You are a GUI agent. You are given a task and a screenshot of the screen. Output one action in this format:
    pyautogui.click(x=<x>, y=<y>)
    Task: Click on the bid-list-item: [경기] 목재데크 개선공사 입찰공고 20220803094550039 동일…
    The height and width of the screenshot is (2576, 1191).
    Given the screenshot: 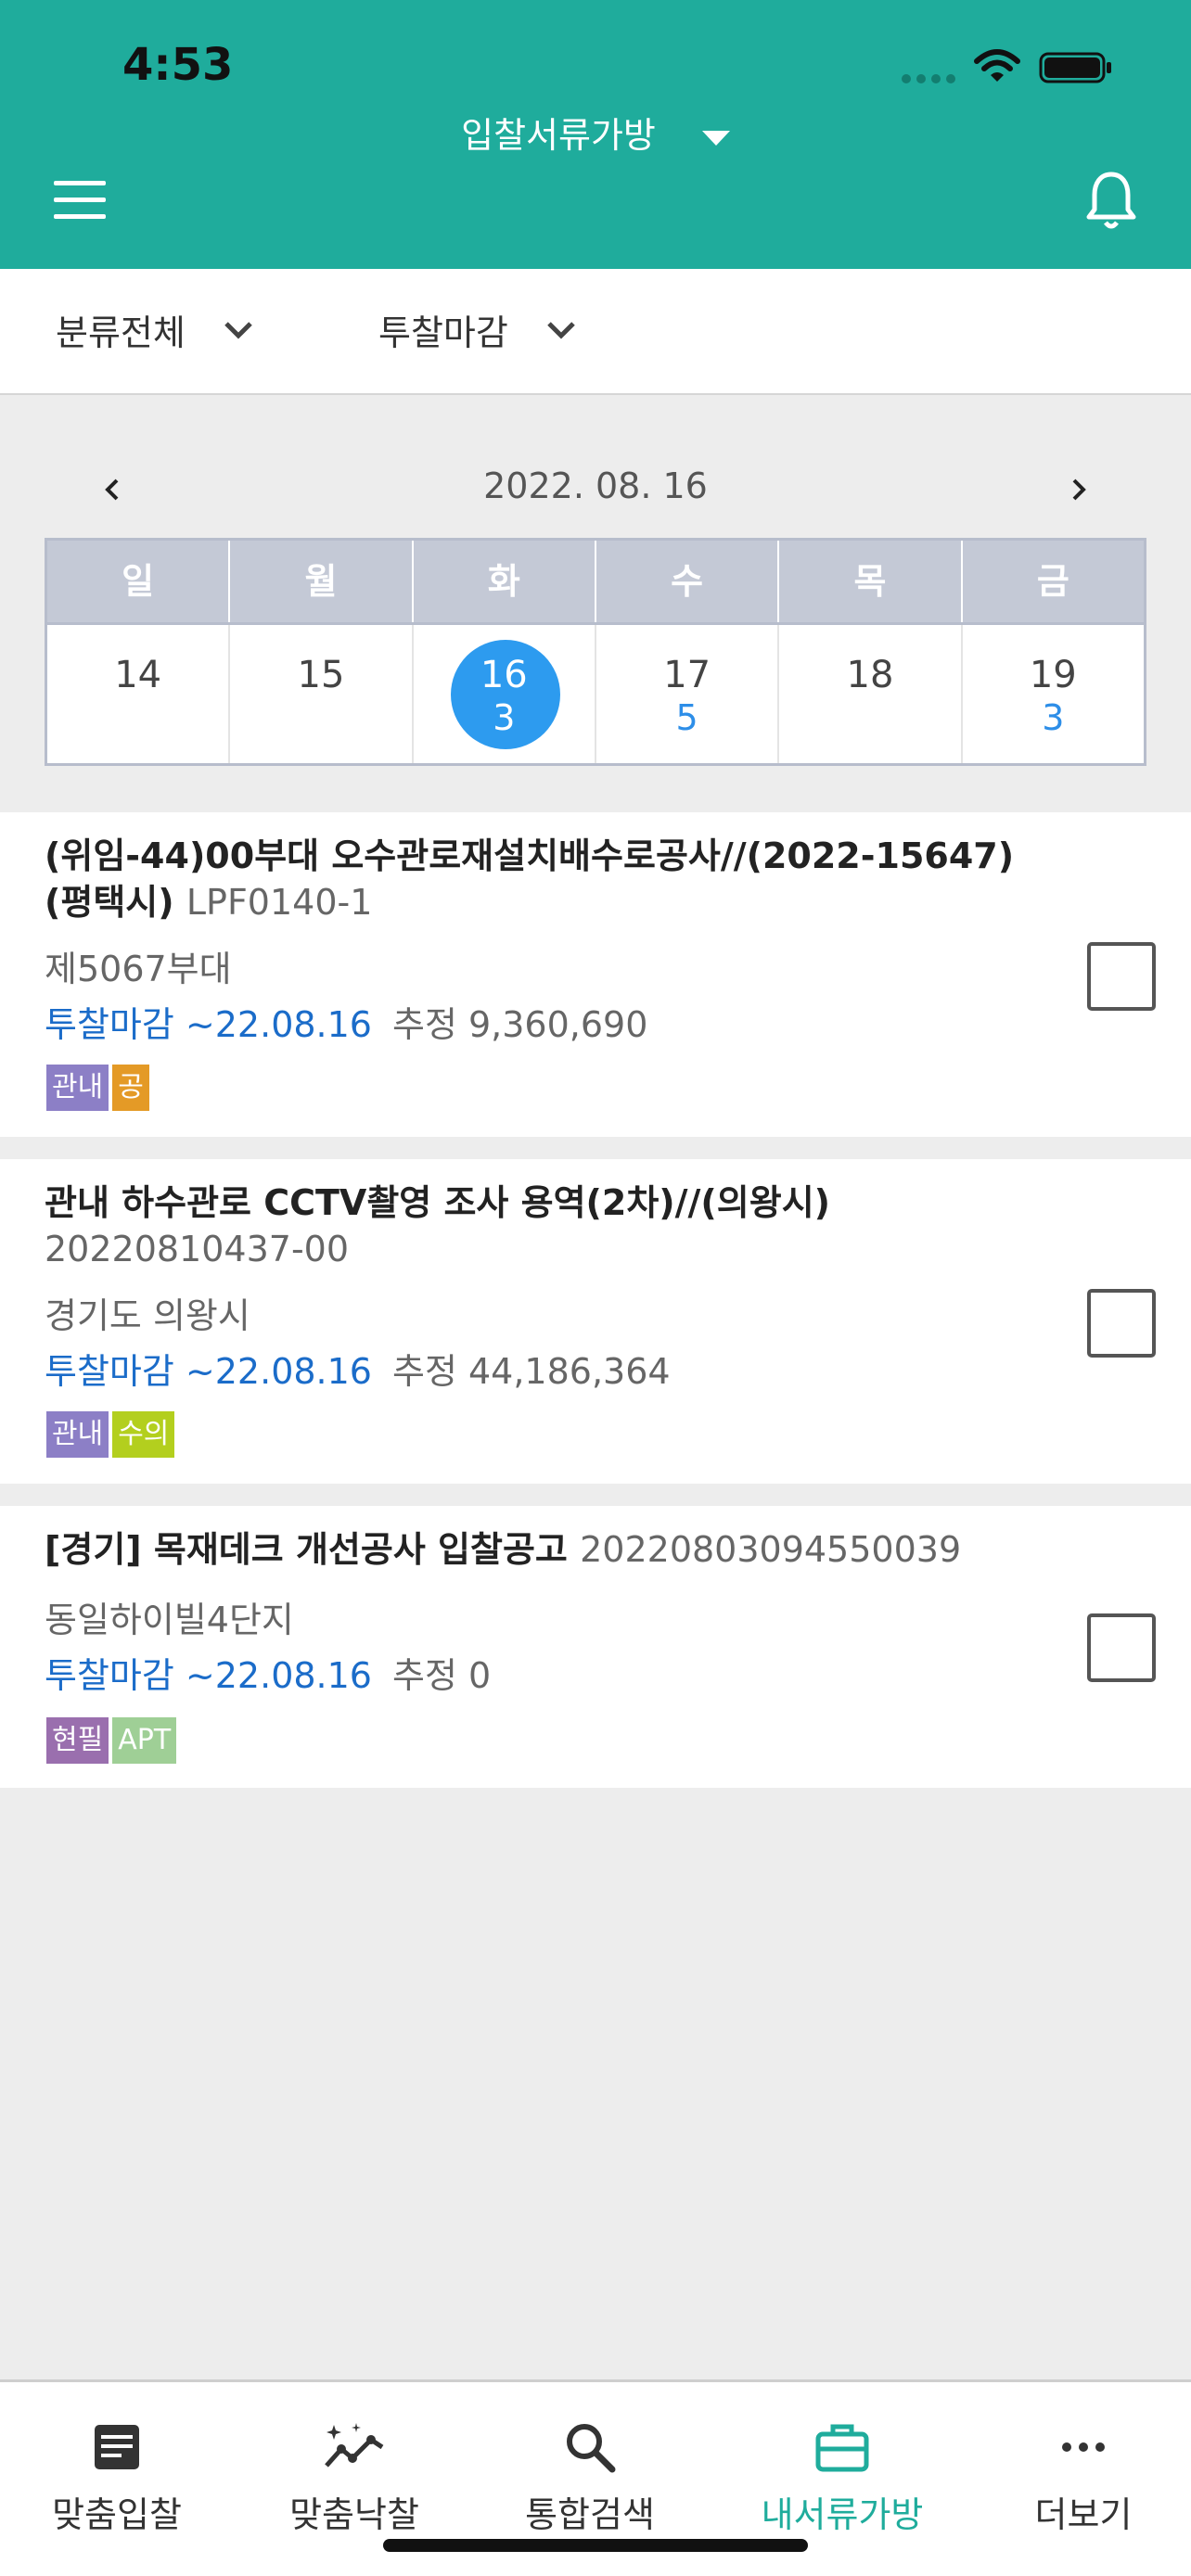 What is the action you would take?
    pyautogui.click(x=595, y=1647)
    